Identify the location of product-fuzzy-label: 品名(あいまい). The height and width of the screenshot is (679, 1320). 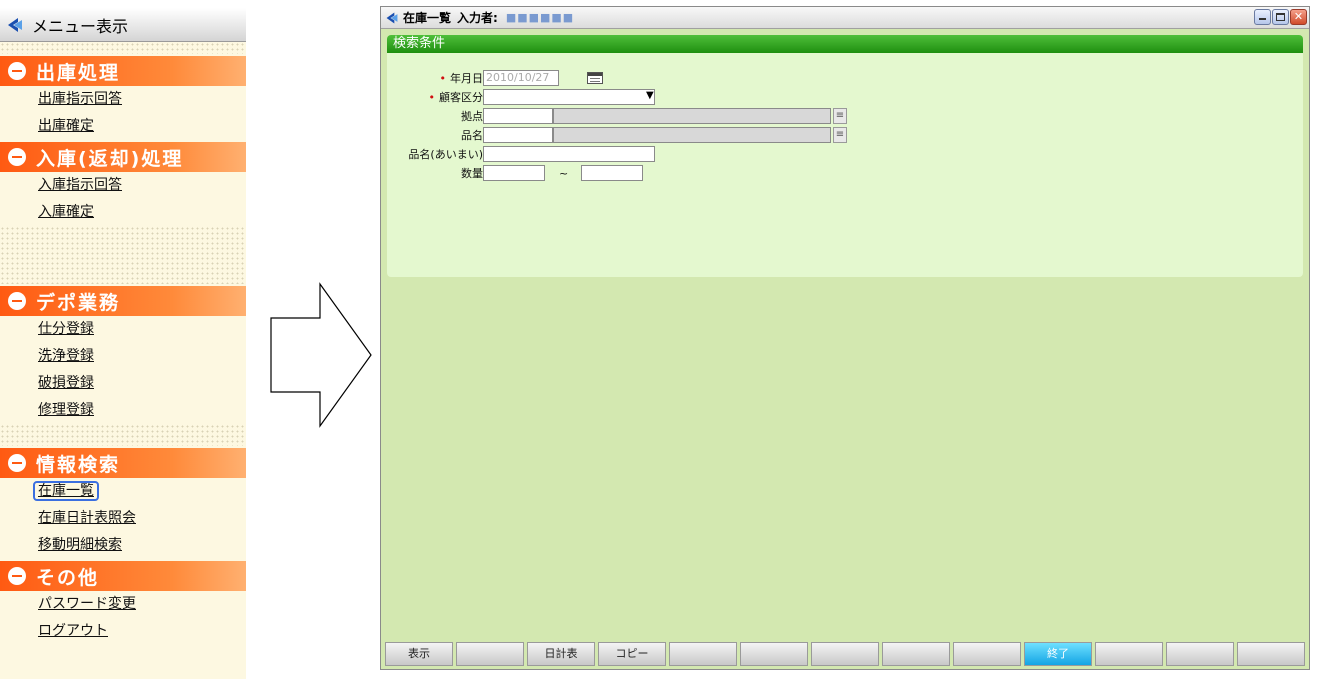
(445, 154).